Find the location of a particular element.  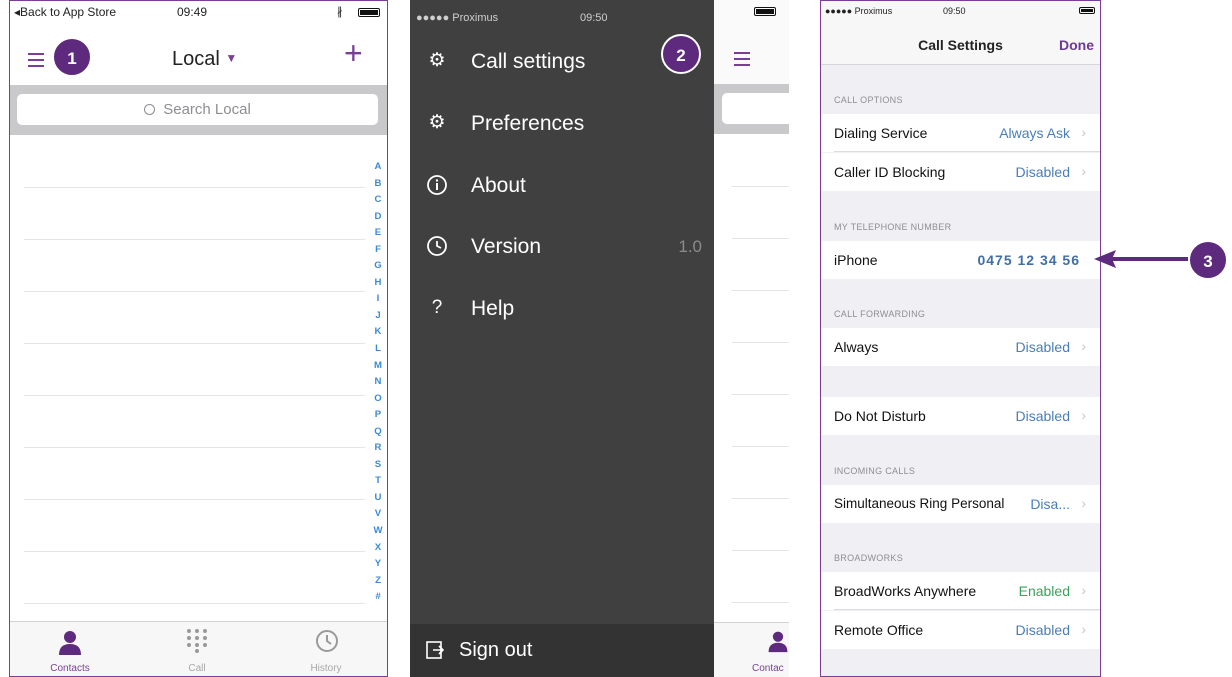

index-letter: J is located at coordinates (378, 316).